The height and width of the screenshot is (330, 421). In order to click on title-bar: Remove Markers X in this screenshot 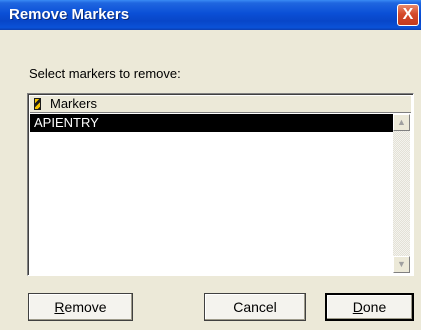, I will do `click(210, 15)`.